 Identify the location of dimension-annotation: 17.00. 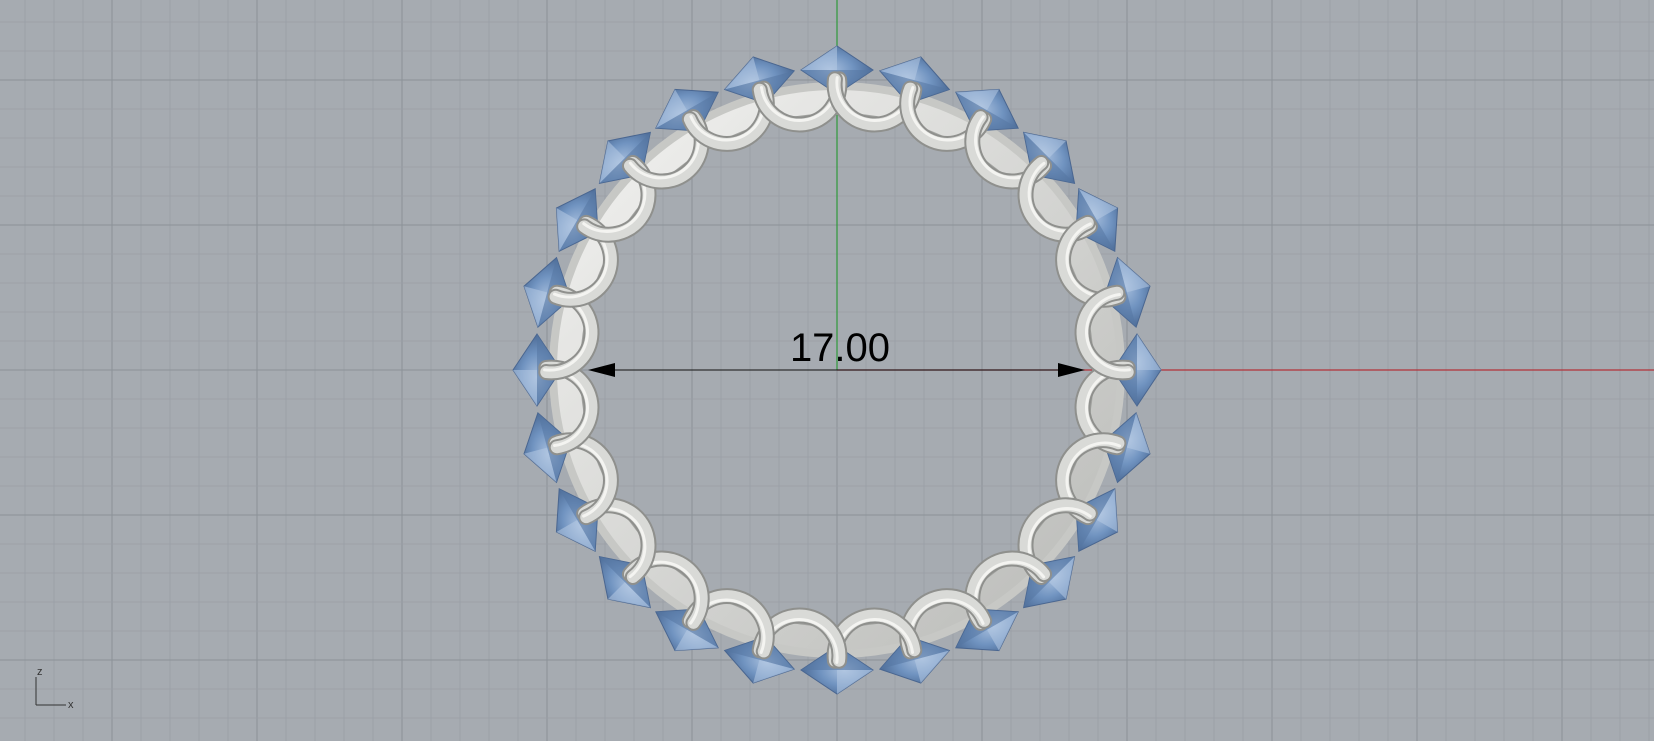
(836, 351).